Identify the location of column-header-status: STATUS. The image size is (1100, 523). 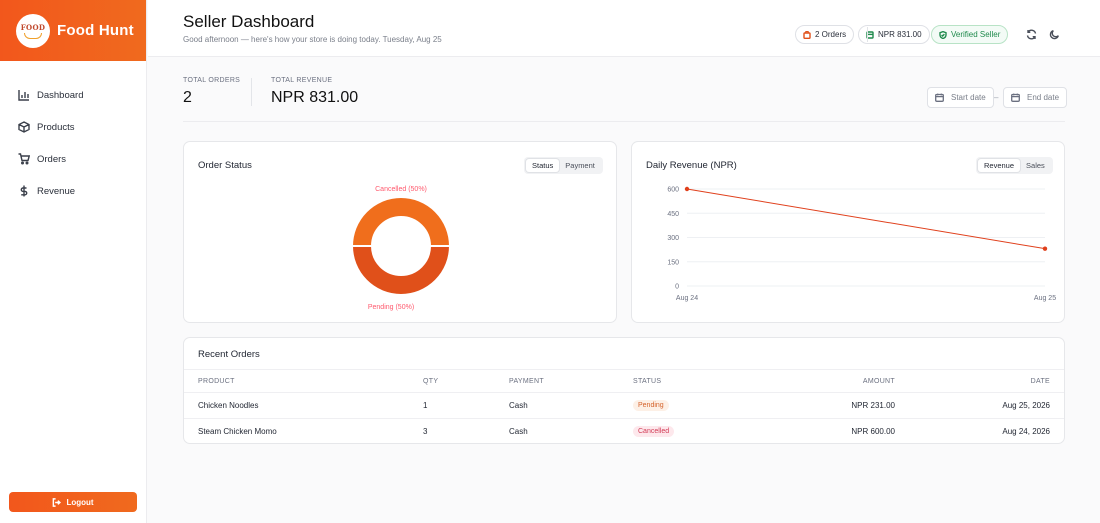
(647, 381).